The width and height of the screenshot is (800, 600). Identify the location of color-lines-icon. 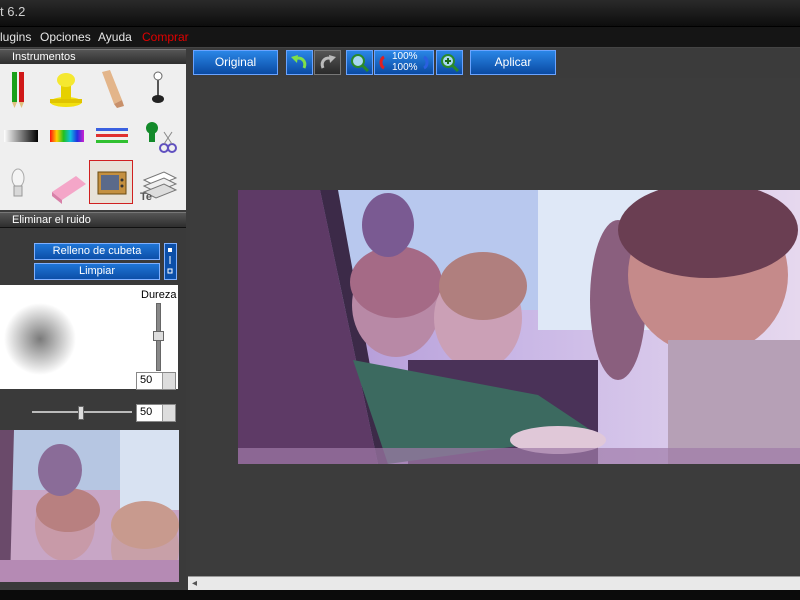
(112, 135).